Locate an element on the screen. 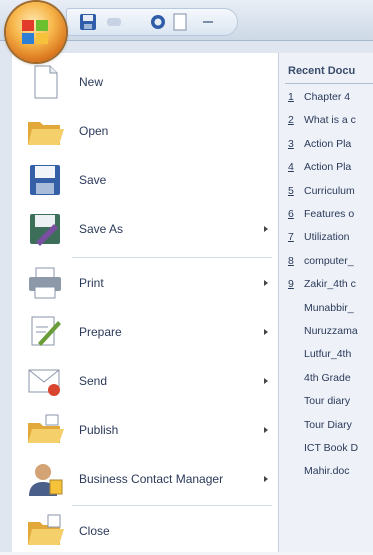 This screenshot has width=373, height=555. recent-document-item: Lutfur_4th is located at coordinates (319, 354).